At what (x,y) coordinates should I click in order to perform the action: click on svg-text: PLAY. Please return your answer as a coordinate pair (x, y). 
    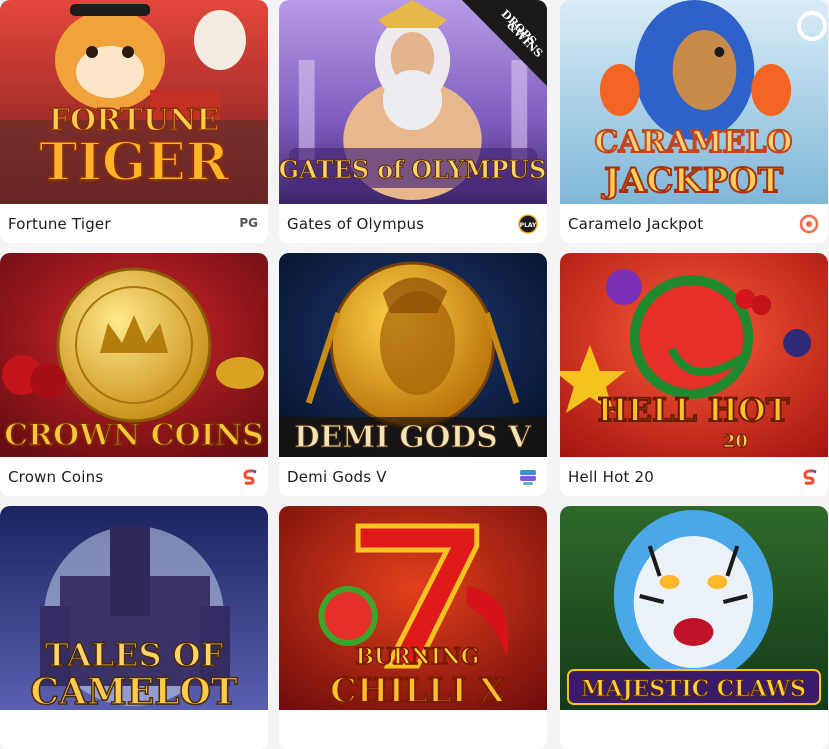
    Looking at the image, I should click on (528, 225).